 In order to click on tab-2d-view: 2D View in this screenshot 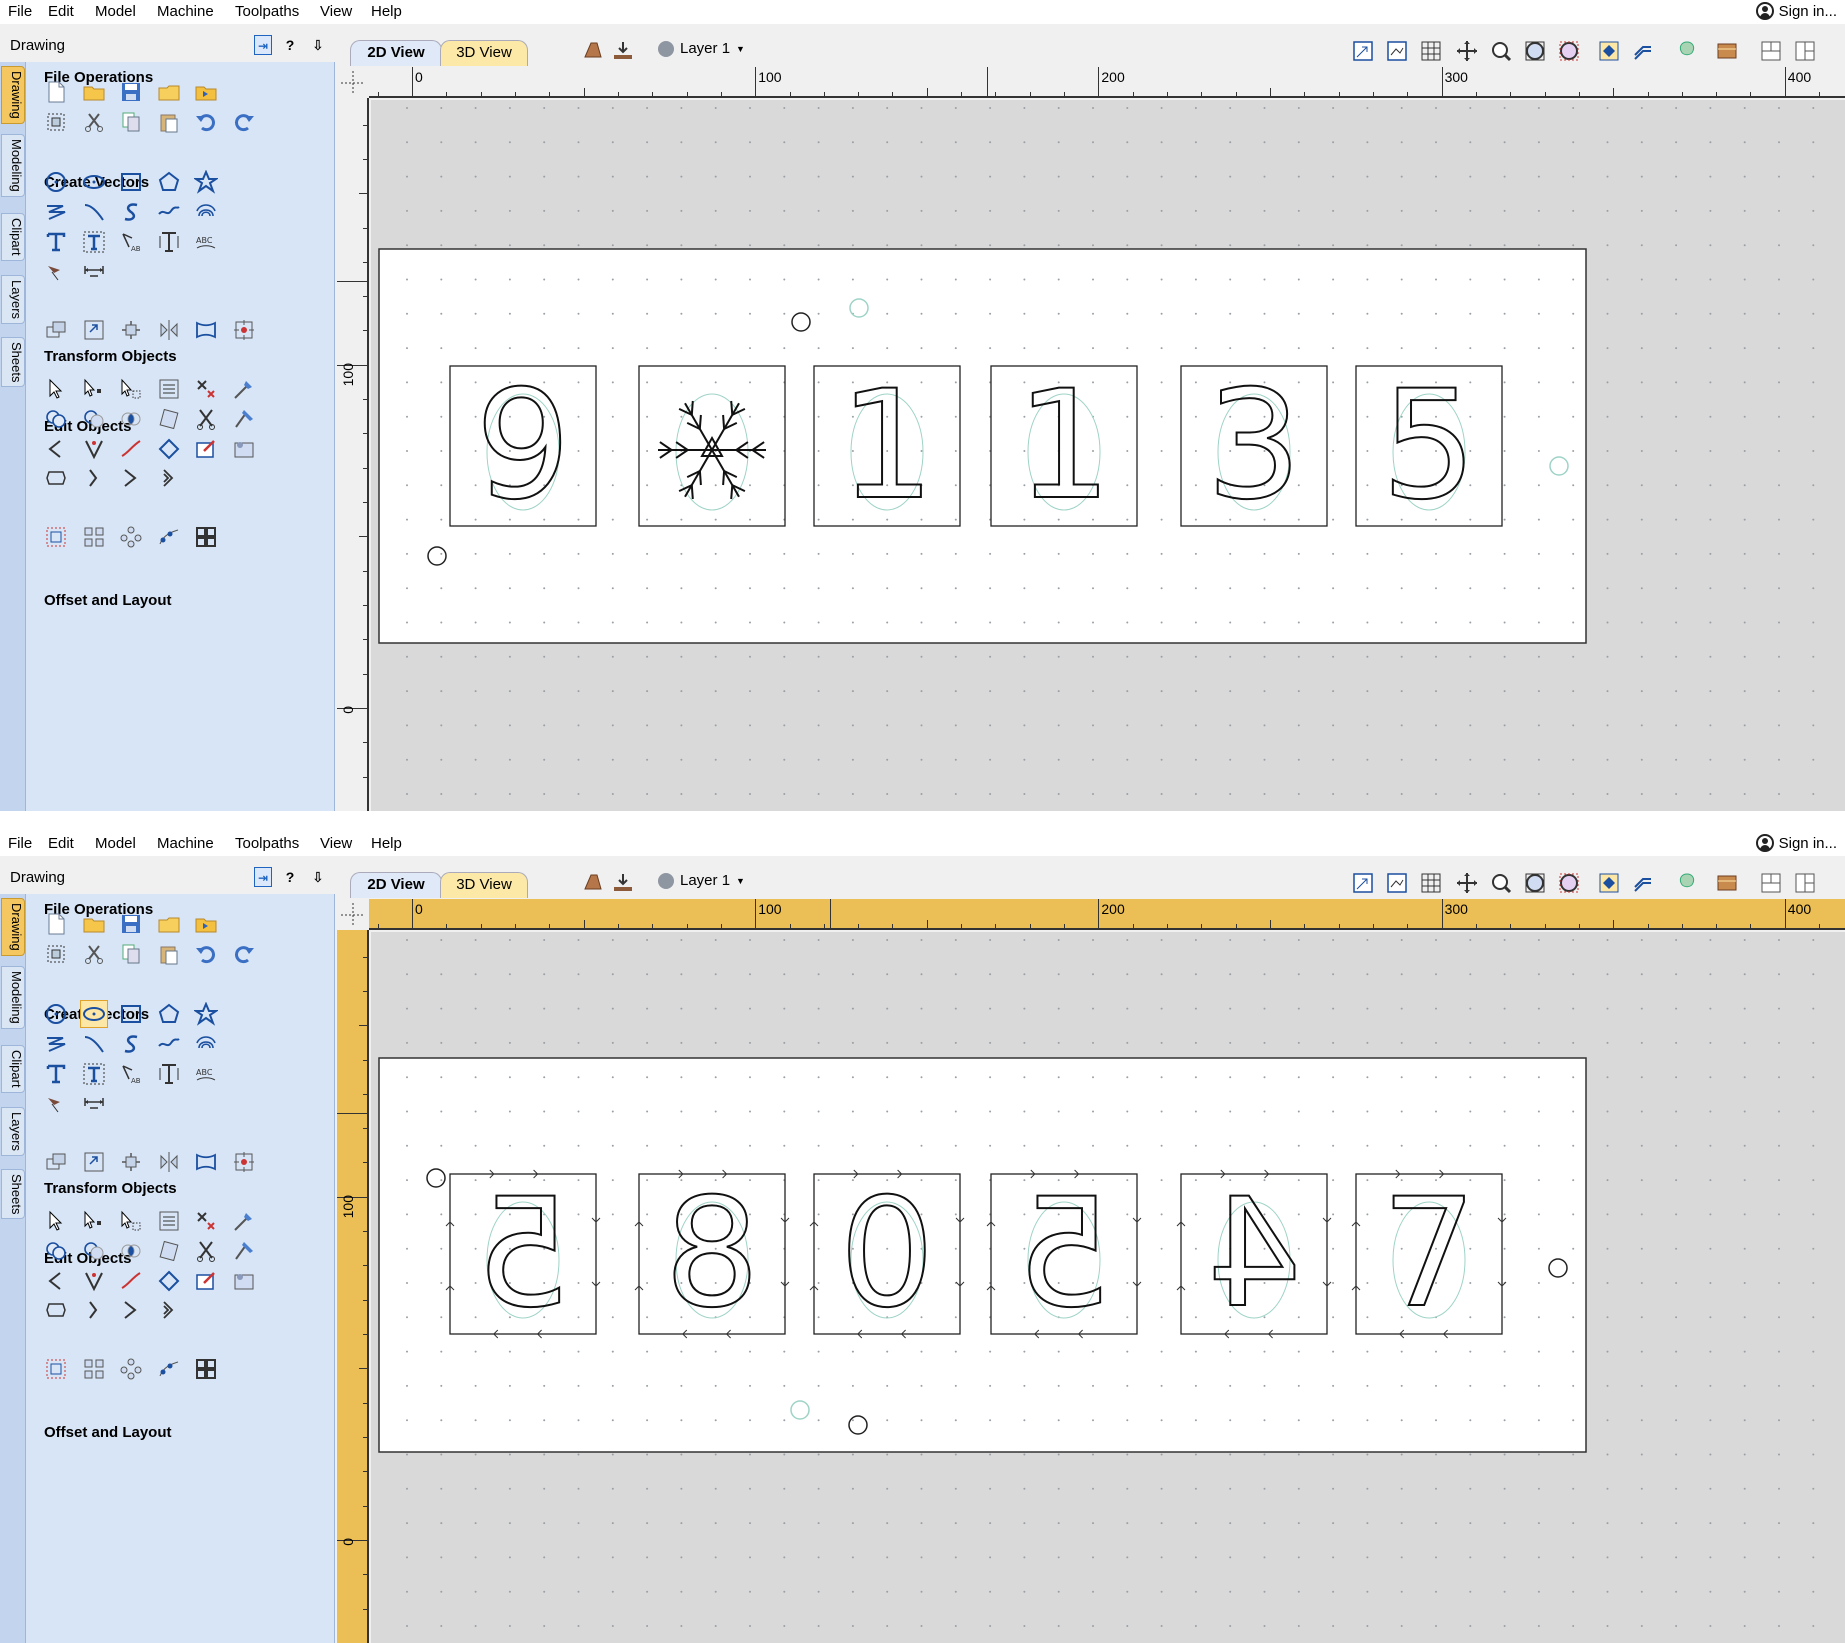, I will do `click(396, 885)`.